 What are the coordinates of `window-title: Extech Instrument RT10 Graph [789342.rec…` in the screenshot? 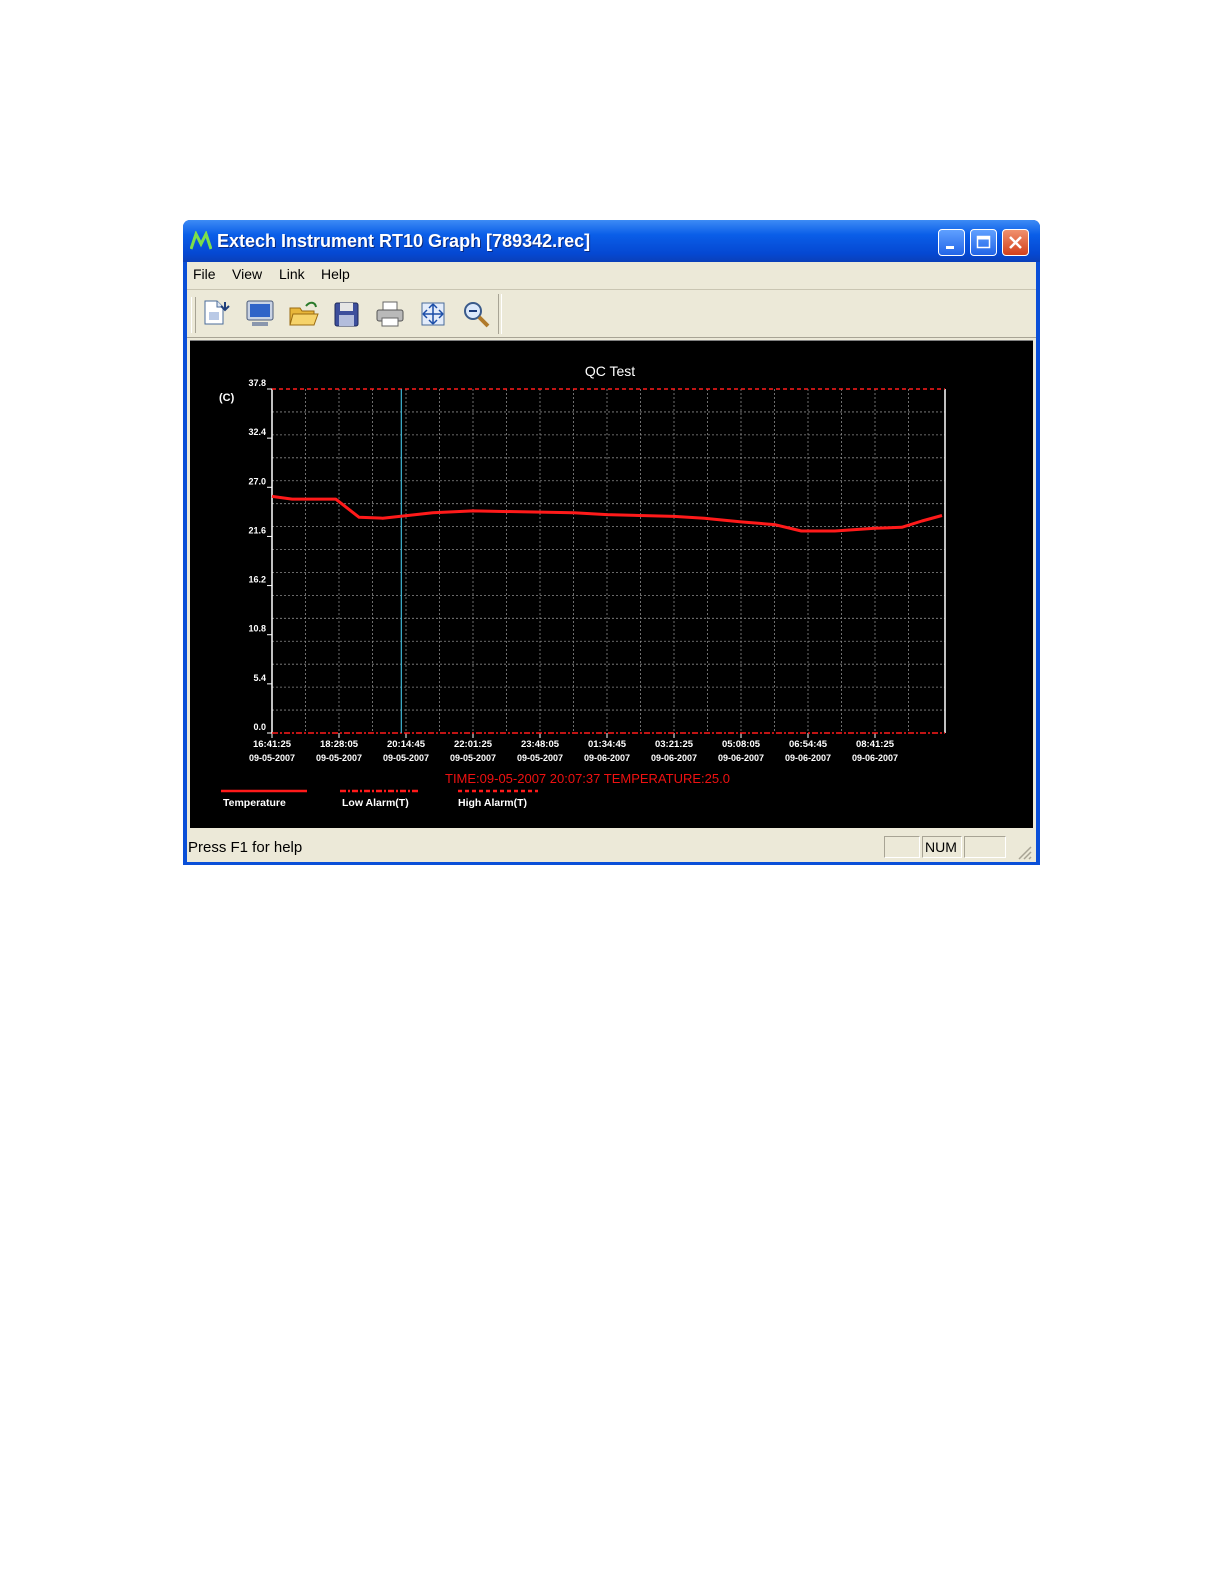 It's located at (404, 241).